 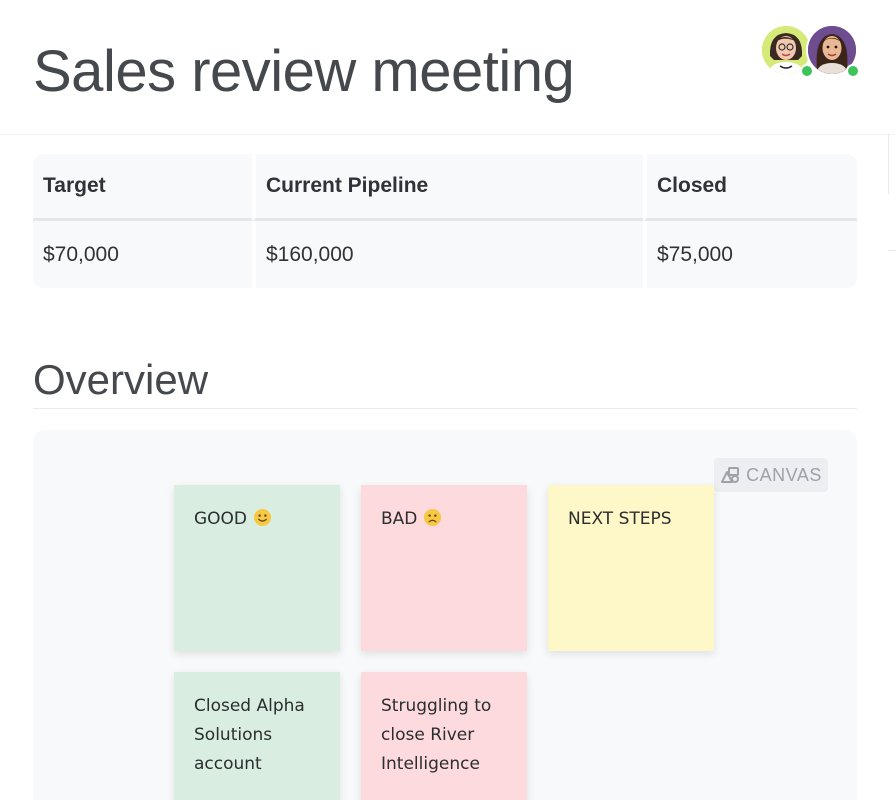 What do you see at coordinates (304, 72) in the screenshot?
I see `page-title: Sales review meeting` at bounding box center [304, 72].